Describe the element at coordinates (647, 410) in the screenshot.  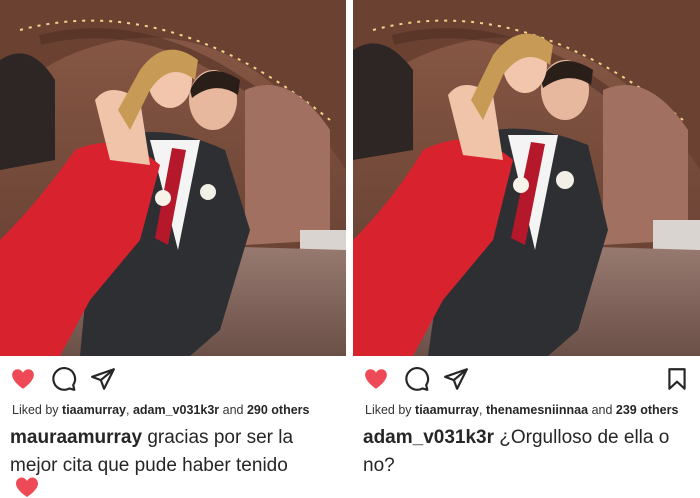
I see `likes-count: 239 others` at that location.